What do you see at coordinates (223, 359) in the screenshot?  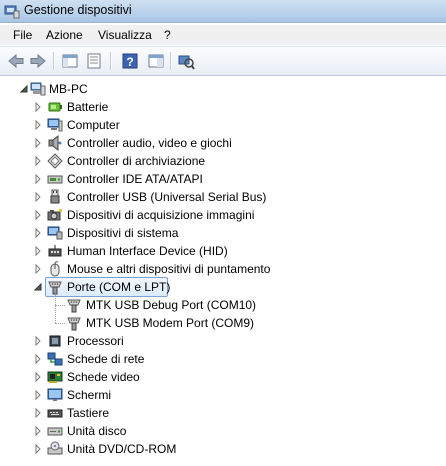 I see `tree-category: Schede di rete` at bounding box center [223, 359].